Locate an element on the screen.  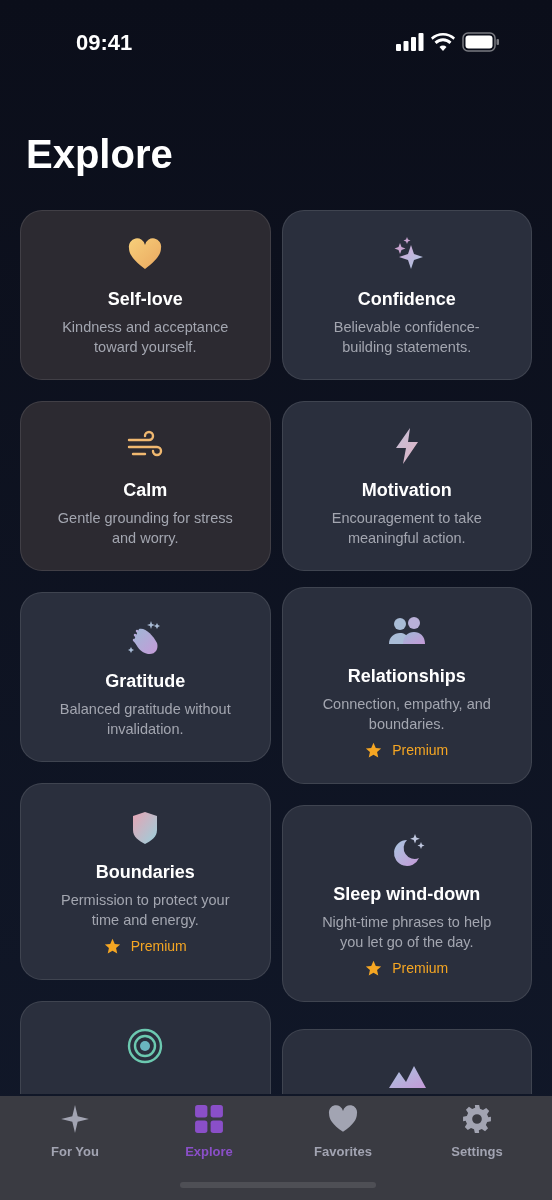
category-card: Sleep wind-down Night-time phrases to help you let go of the day. Premium is located at coordinates (406, 903).